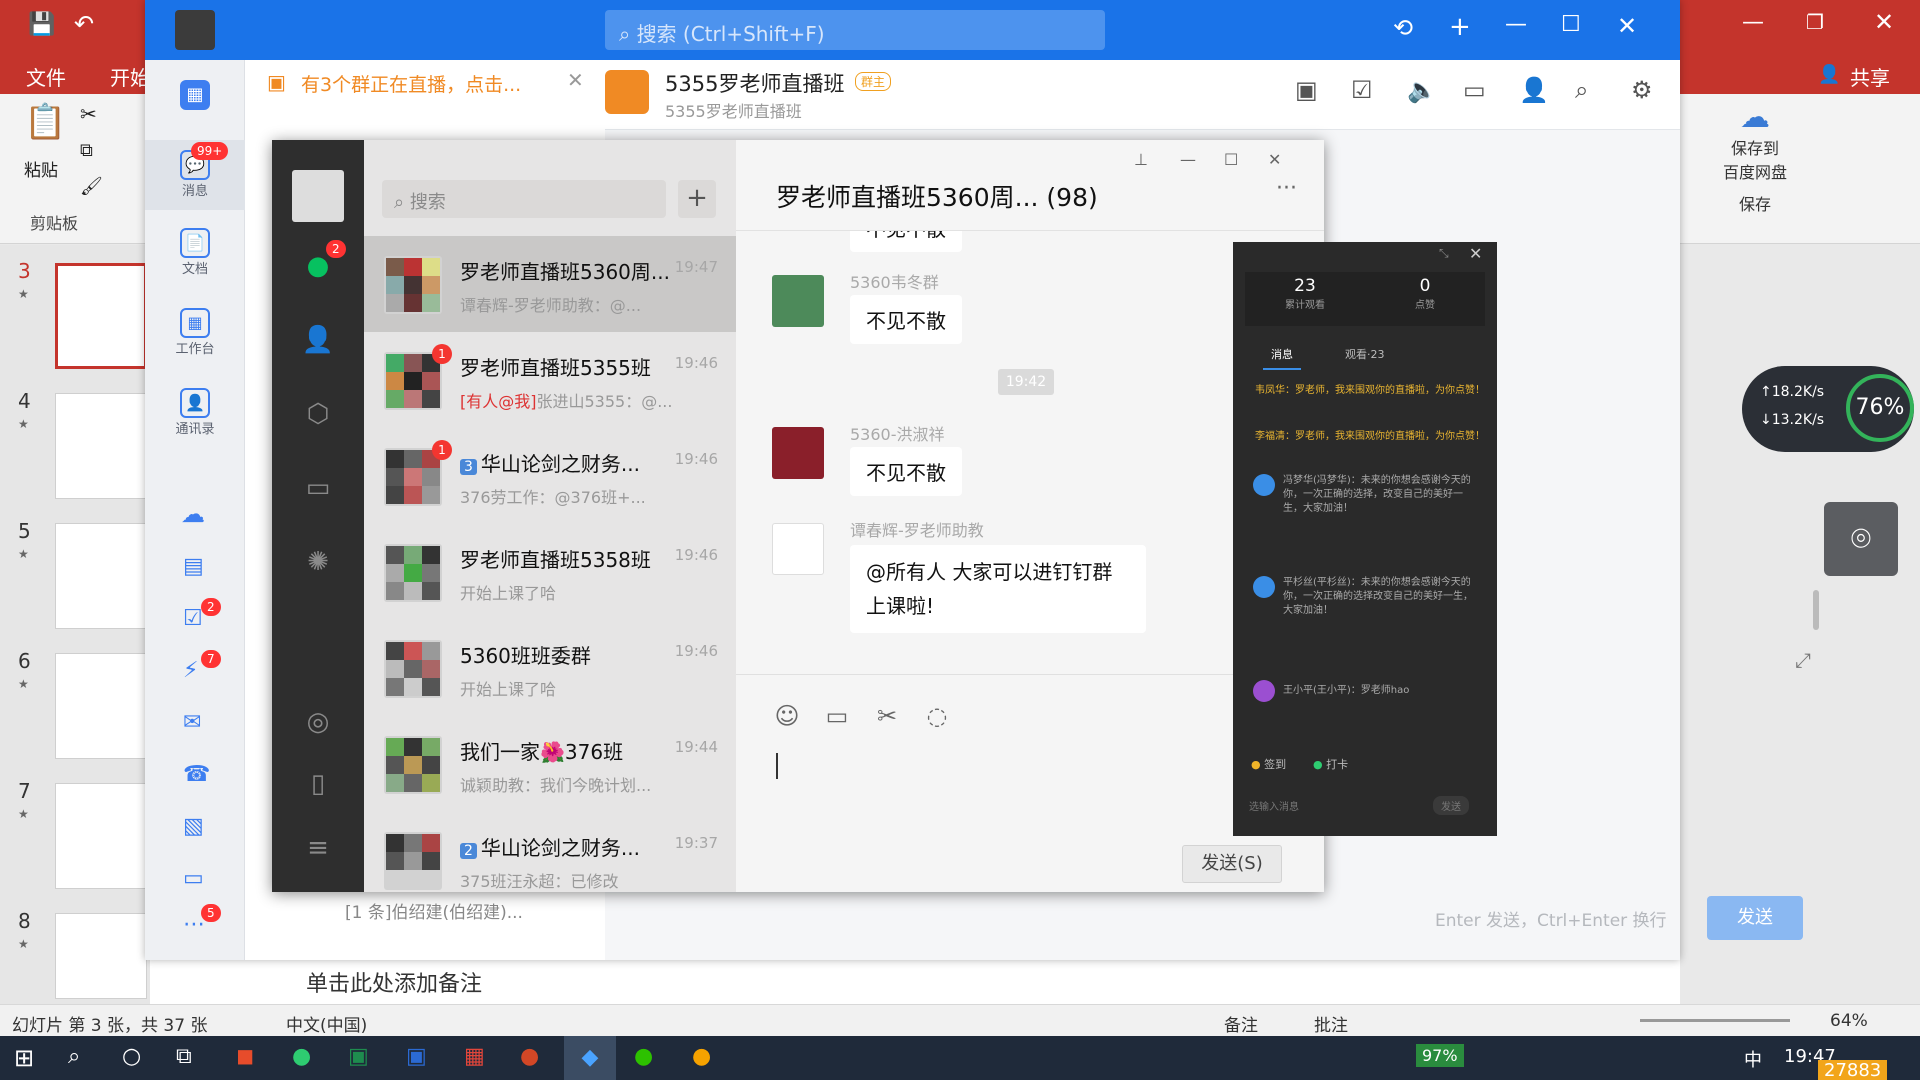 This screenshot has width=1920, height=1080. What do you see at coordinates (1282, 358) in the screenshot?
I see `tab-messages: 消息` at bounding box center [1282, 358].